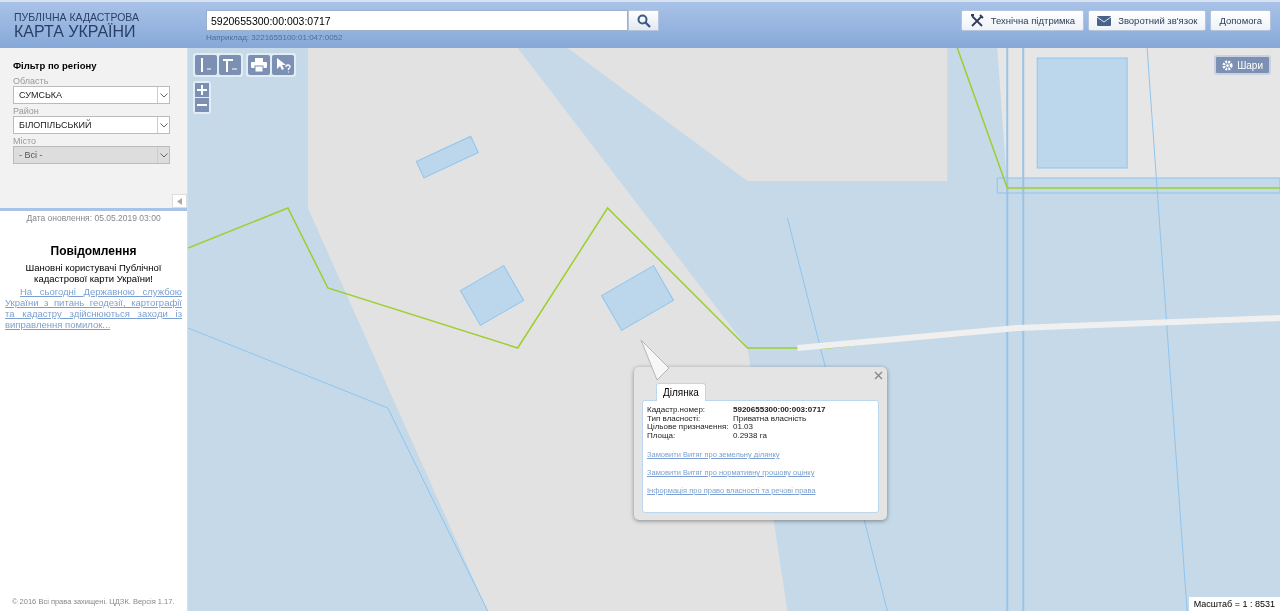  What do you see at coordinates (1240, 20) in the screenshot?
I see `header-button: Допомога` at bounding box center [1240, 20].